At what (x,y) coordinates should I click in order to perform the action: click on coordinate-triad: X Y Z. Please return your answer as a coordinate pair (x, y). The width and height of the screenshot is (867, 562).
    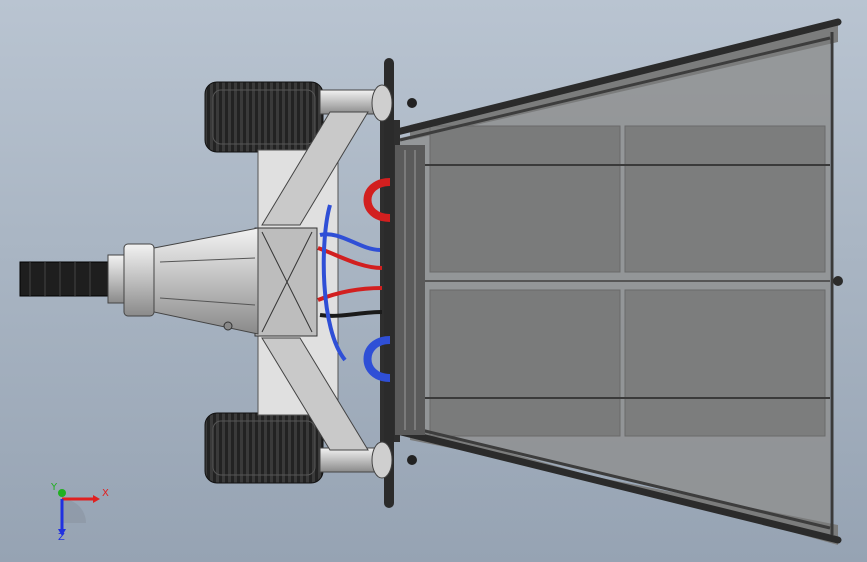
    Looking at the image, I should click on (79, 514).